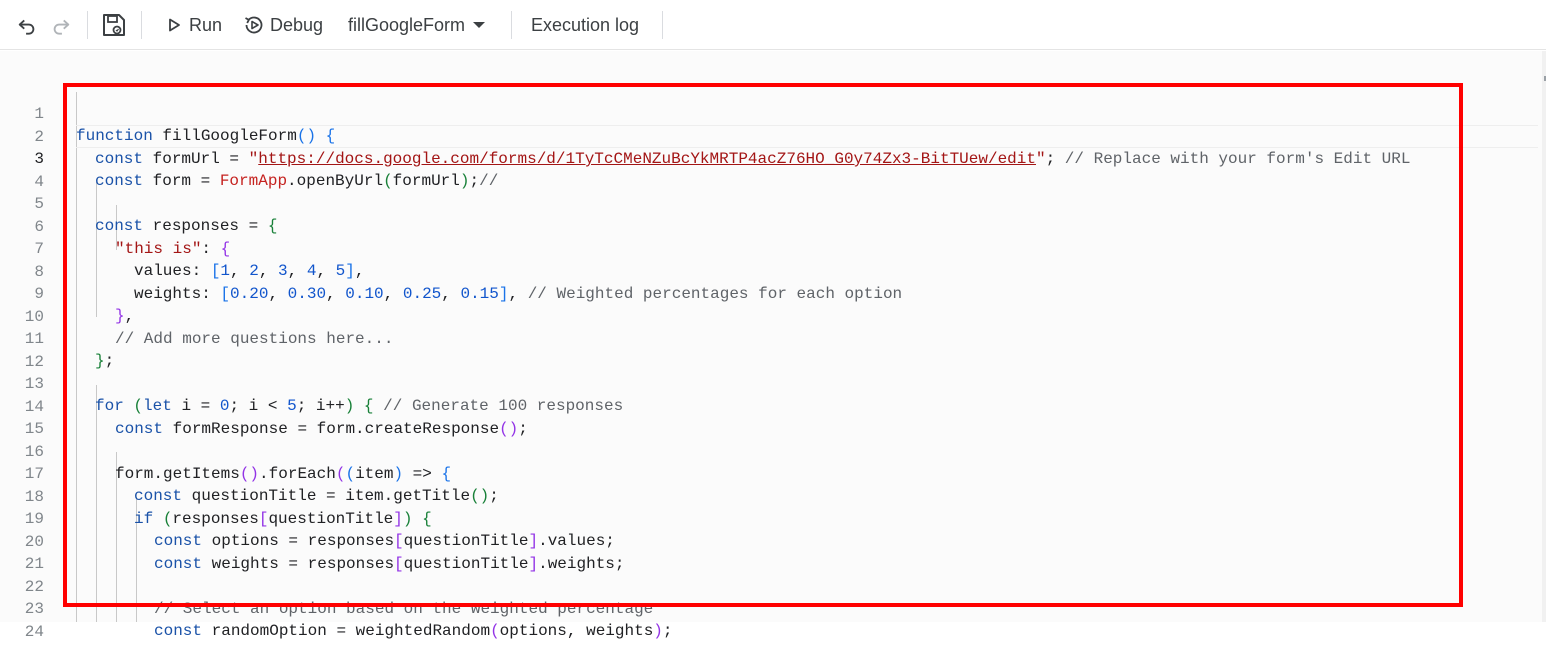 Image resolution: width=1546 pixels, height=666 pixels. What do you see at coordinates (576, 631) in the screenshot?
I see `token: options, weights` at bounding box center [576, 631].